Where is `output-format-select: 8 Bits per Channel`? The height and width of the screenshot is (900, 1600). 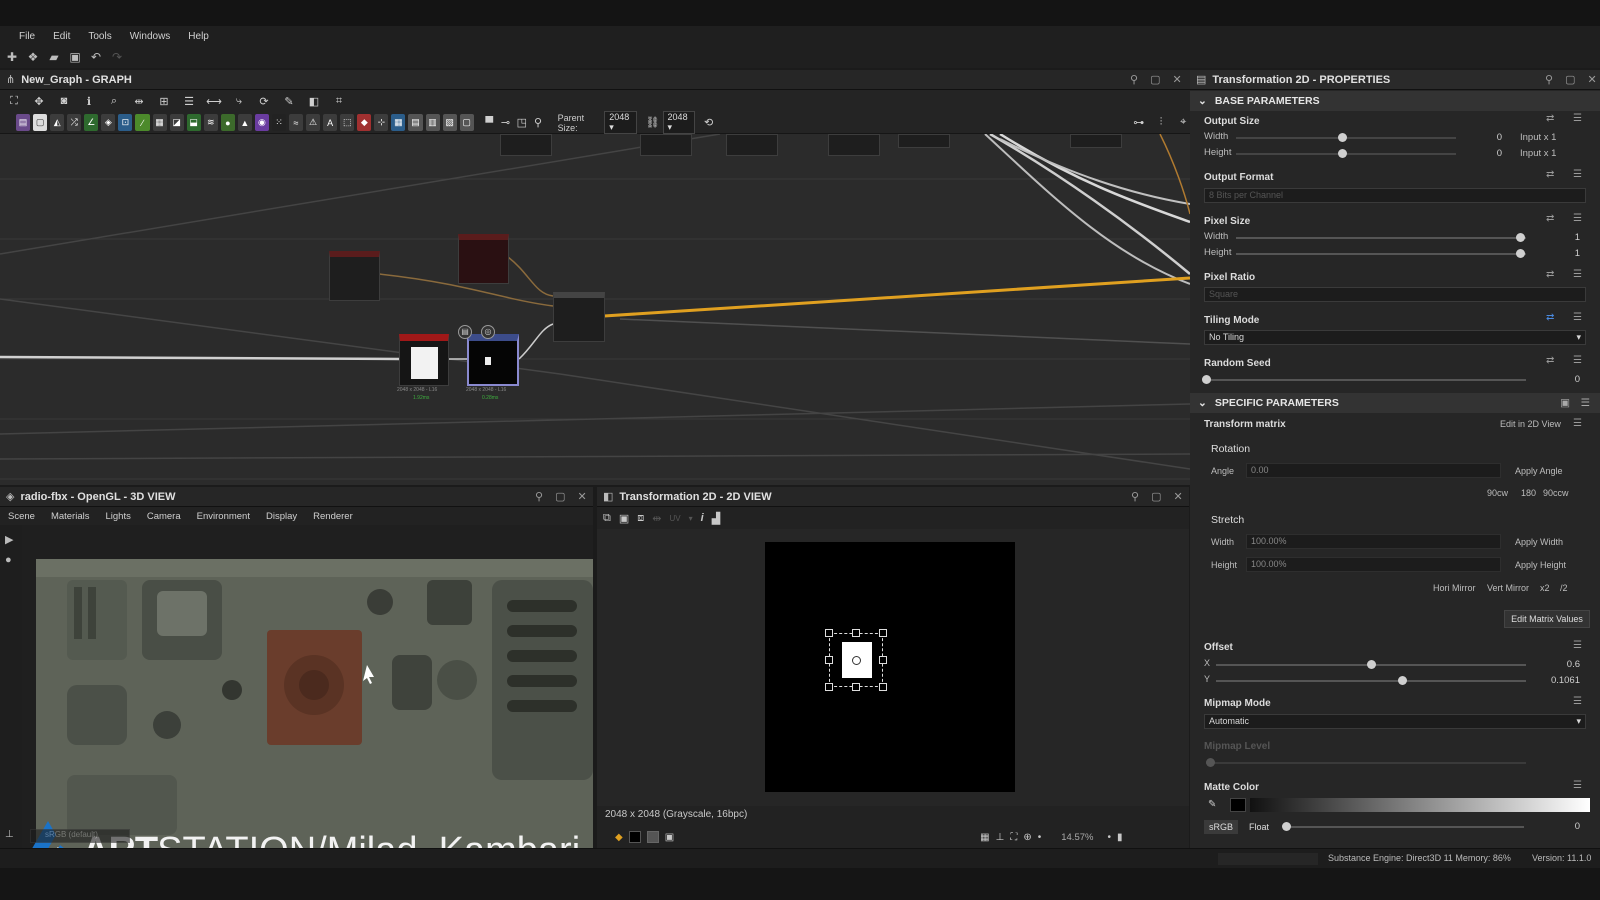
output-format-select: 8 Bits per Channel is located at coordinates (1395, 195).